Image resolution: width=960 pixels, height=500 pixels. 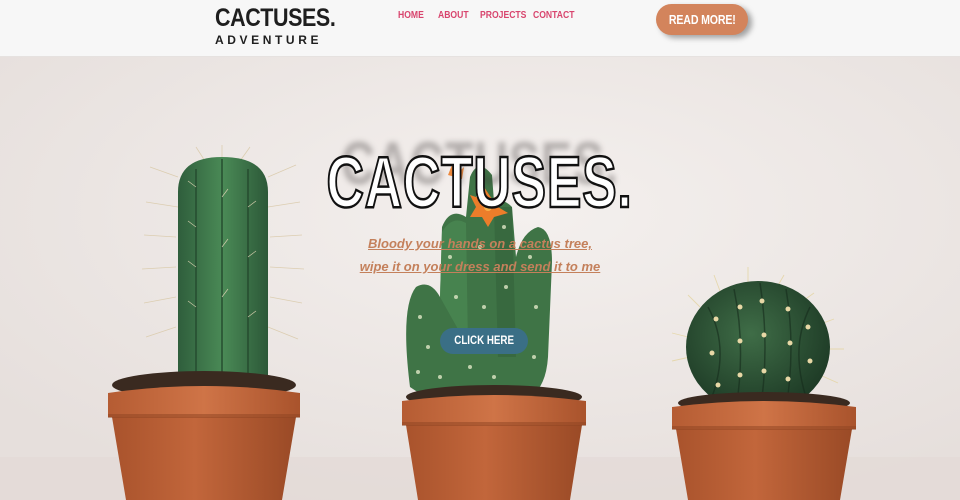 I want to click on hero-quote-line-1: Bloody your hands on a cactus tree,, so click(x=480, y=243).